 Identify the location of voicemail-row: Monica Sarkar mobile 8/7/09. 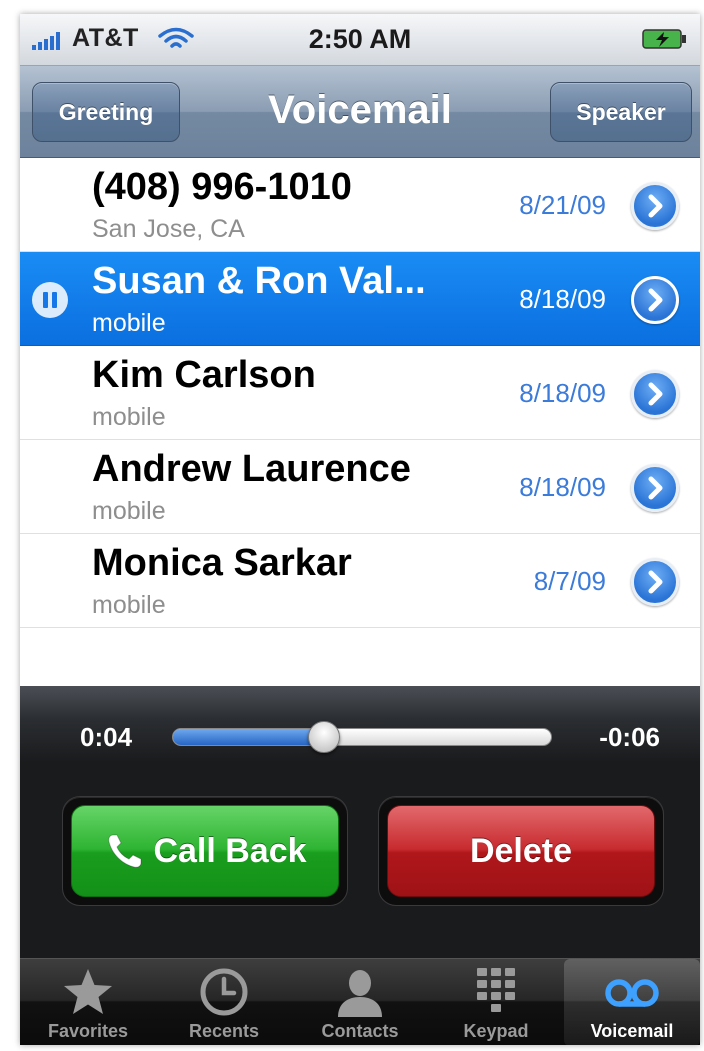
(360, 581).